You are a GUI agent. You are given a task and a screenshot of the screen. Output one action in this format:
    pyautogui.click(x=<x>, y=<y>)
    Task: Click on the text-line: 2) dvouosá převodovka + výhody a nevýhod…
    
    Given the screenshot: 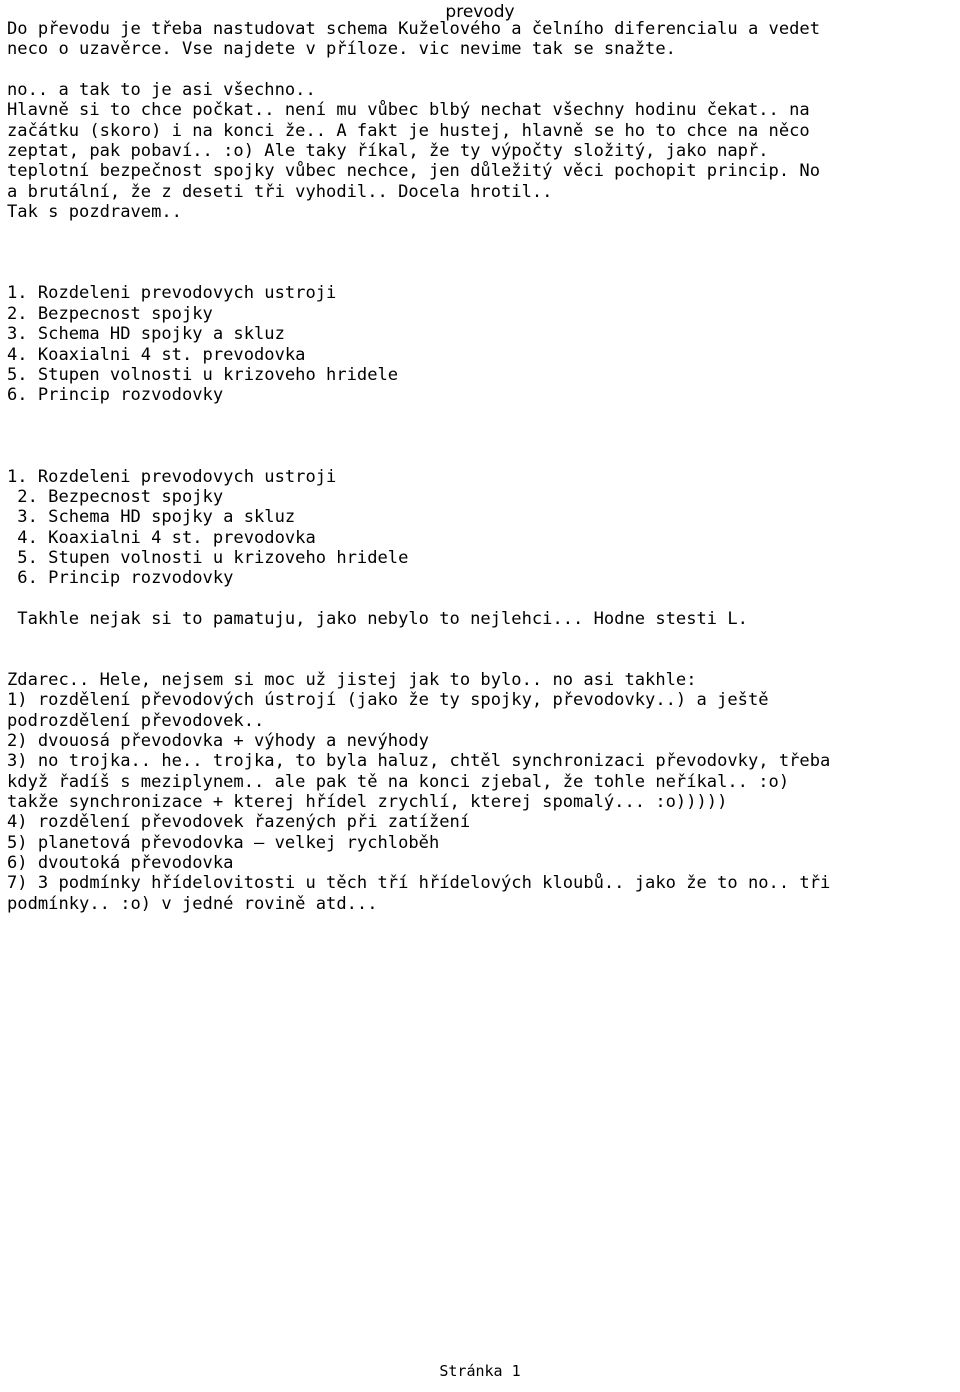 What is the action you would take?
    pyautogui.click(x=218, y=741)
    